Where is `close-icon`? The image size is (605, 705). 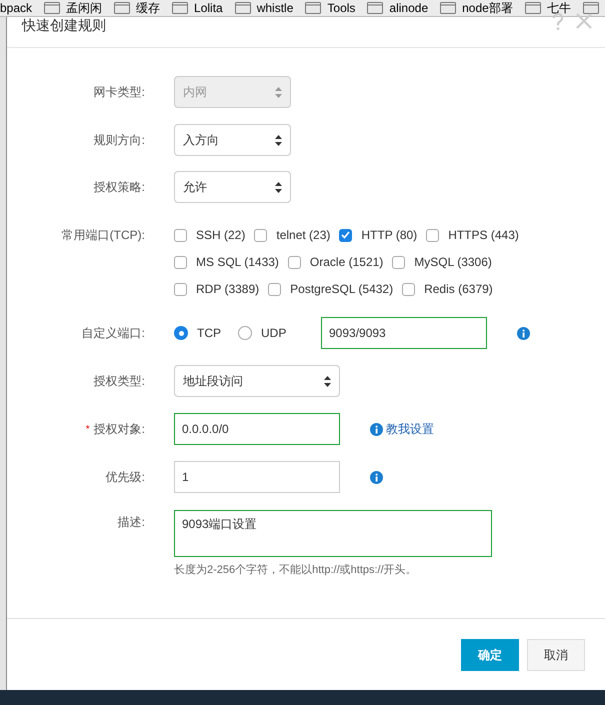
close-icon is located at coordinates (584, 21).